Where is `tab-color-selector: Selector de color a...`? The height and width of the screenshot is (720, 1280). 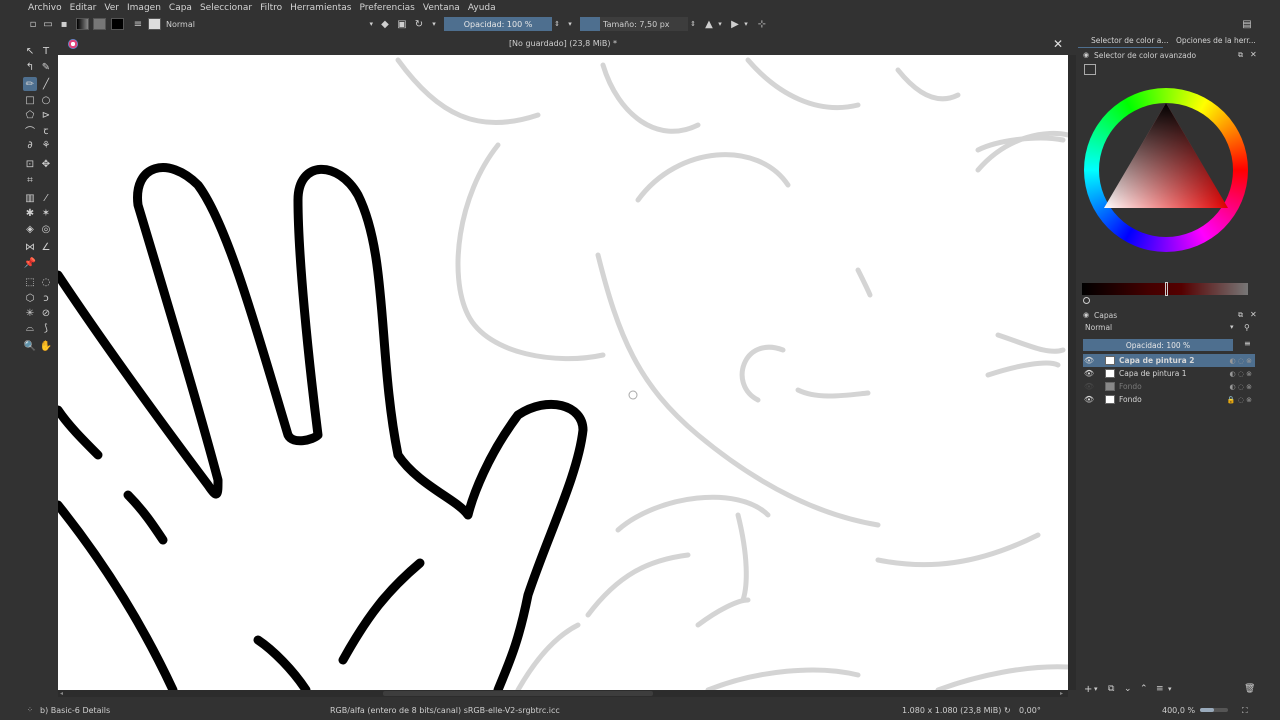 tab-color-selector: Selector de color a... is located at coordinates (1130, 40).